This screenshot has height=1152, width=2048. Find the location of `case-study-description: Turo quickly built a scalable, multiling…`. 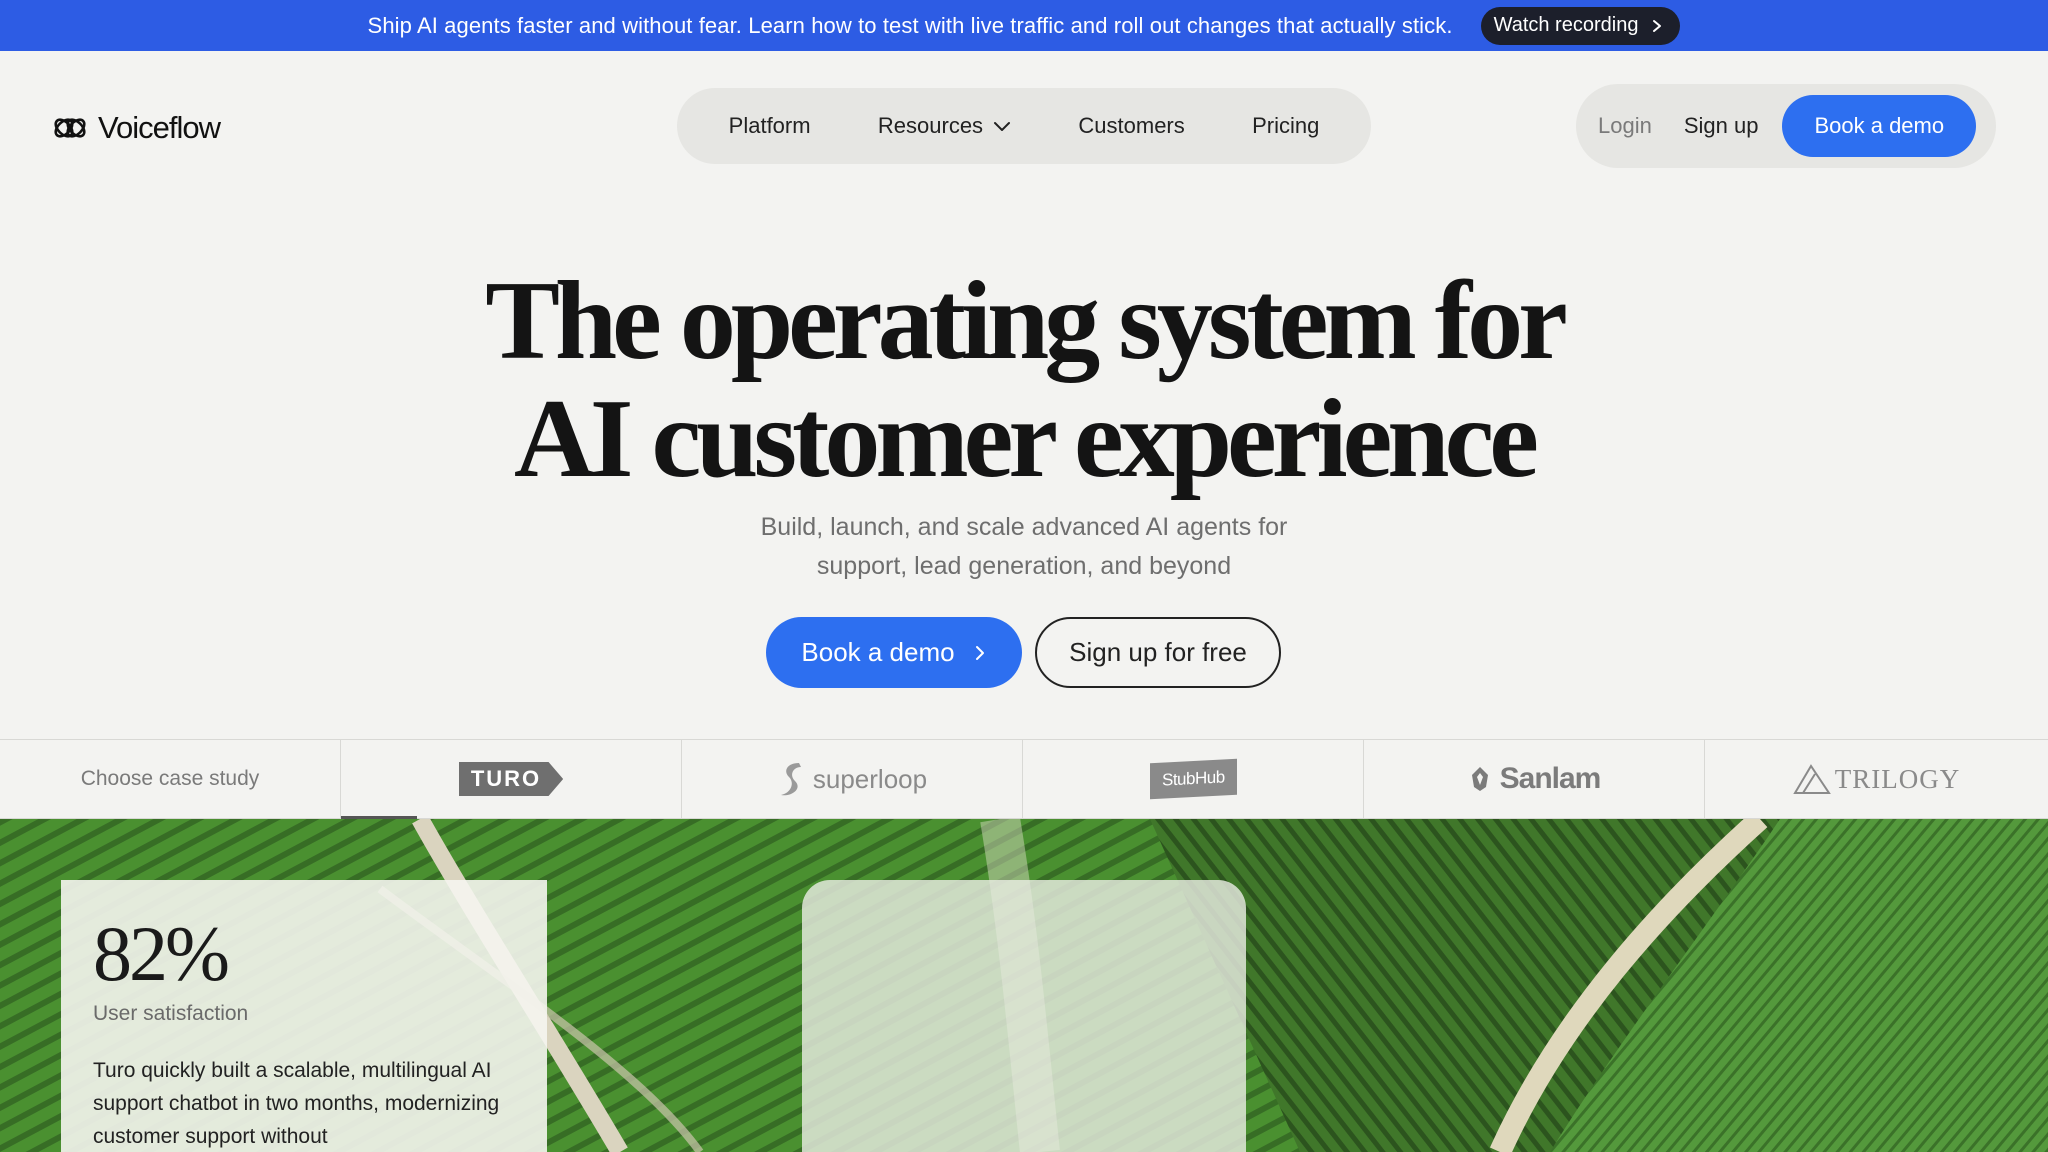

case-study-description: Turo quickly built a scalable, multiling… is located at coordinates (296, 1103).